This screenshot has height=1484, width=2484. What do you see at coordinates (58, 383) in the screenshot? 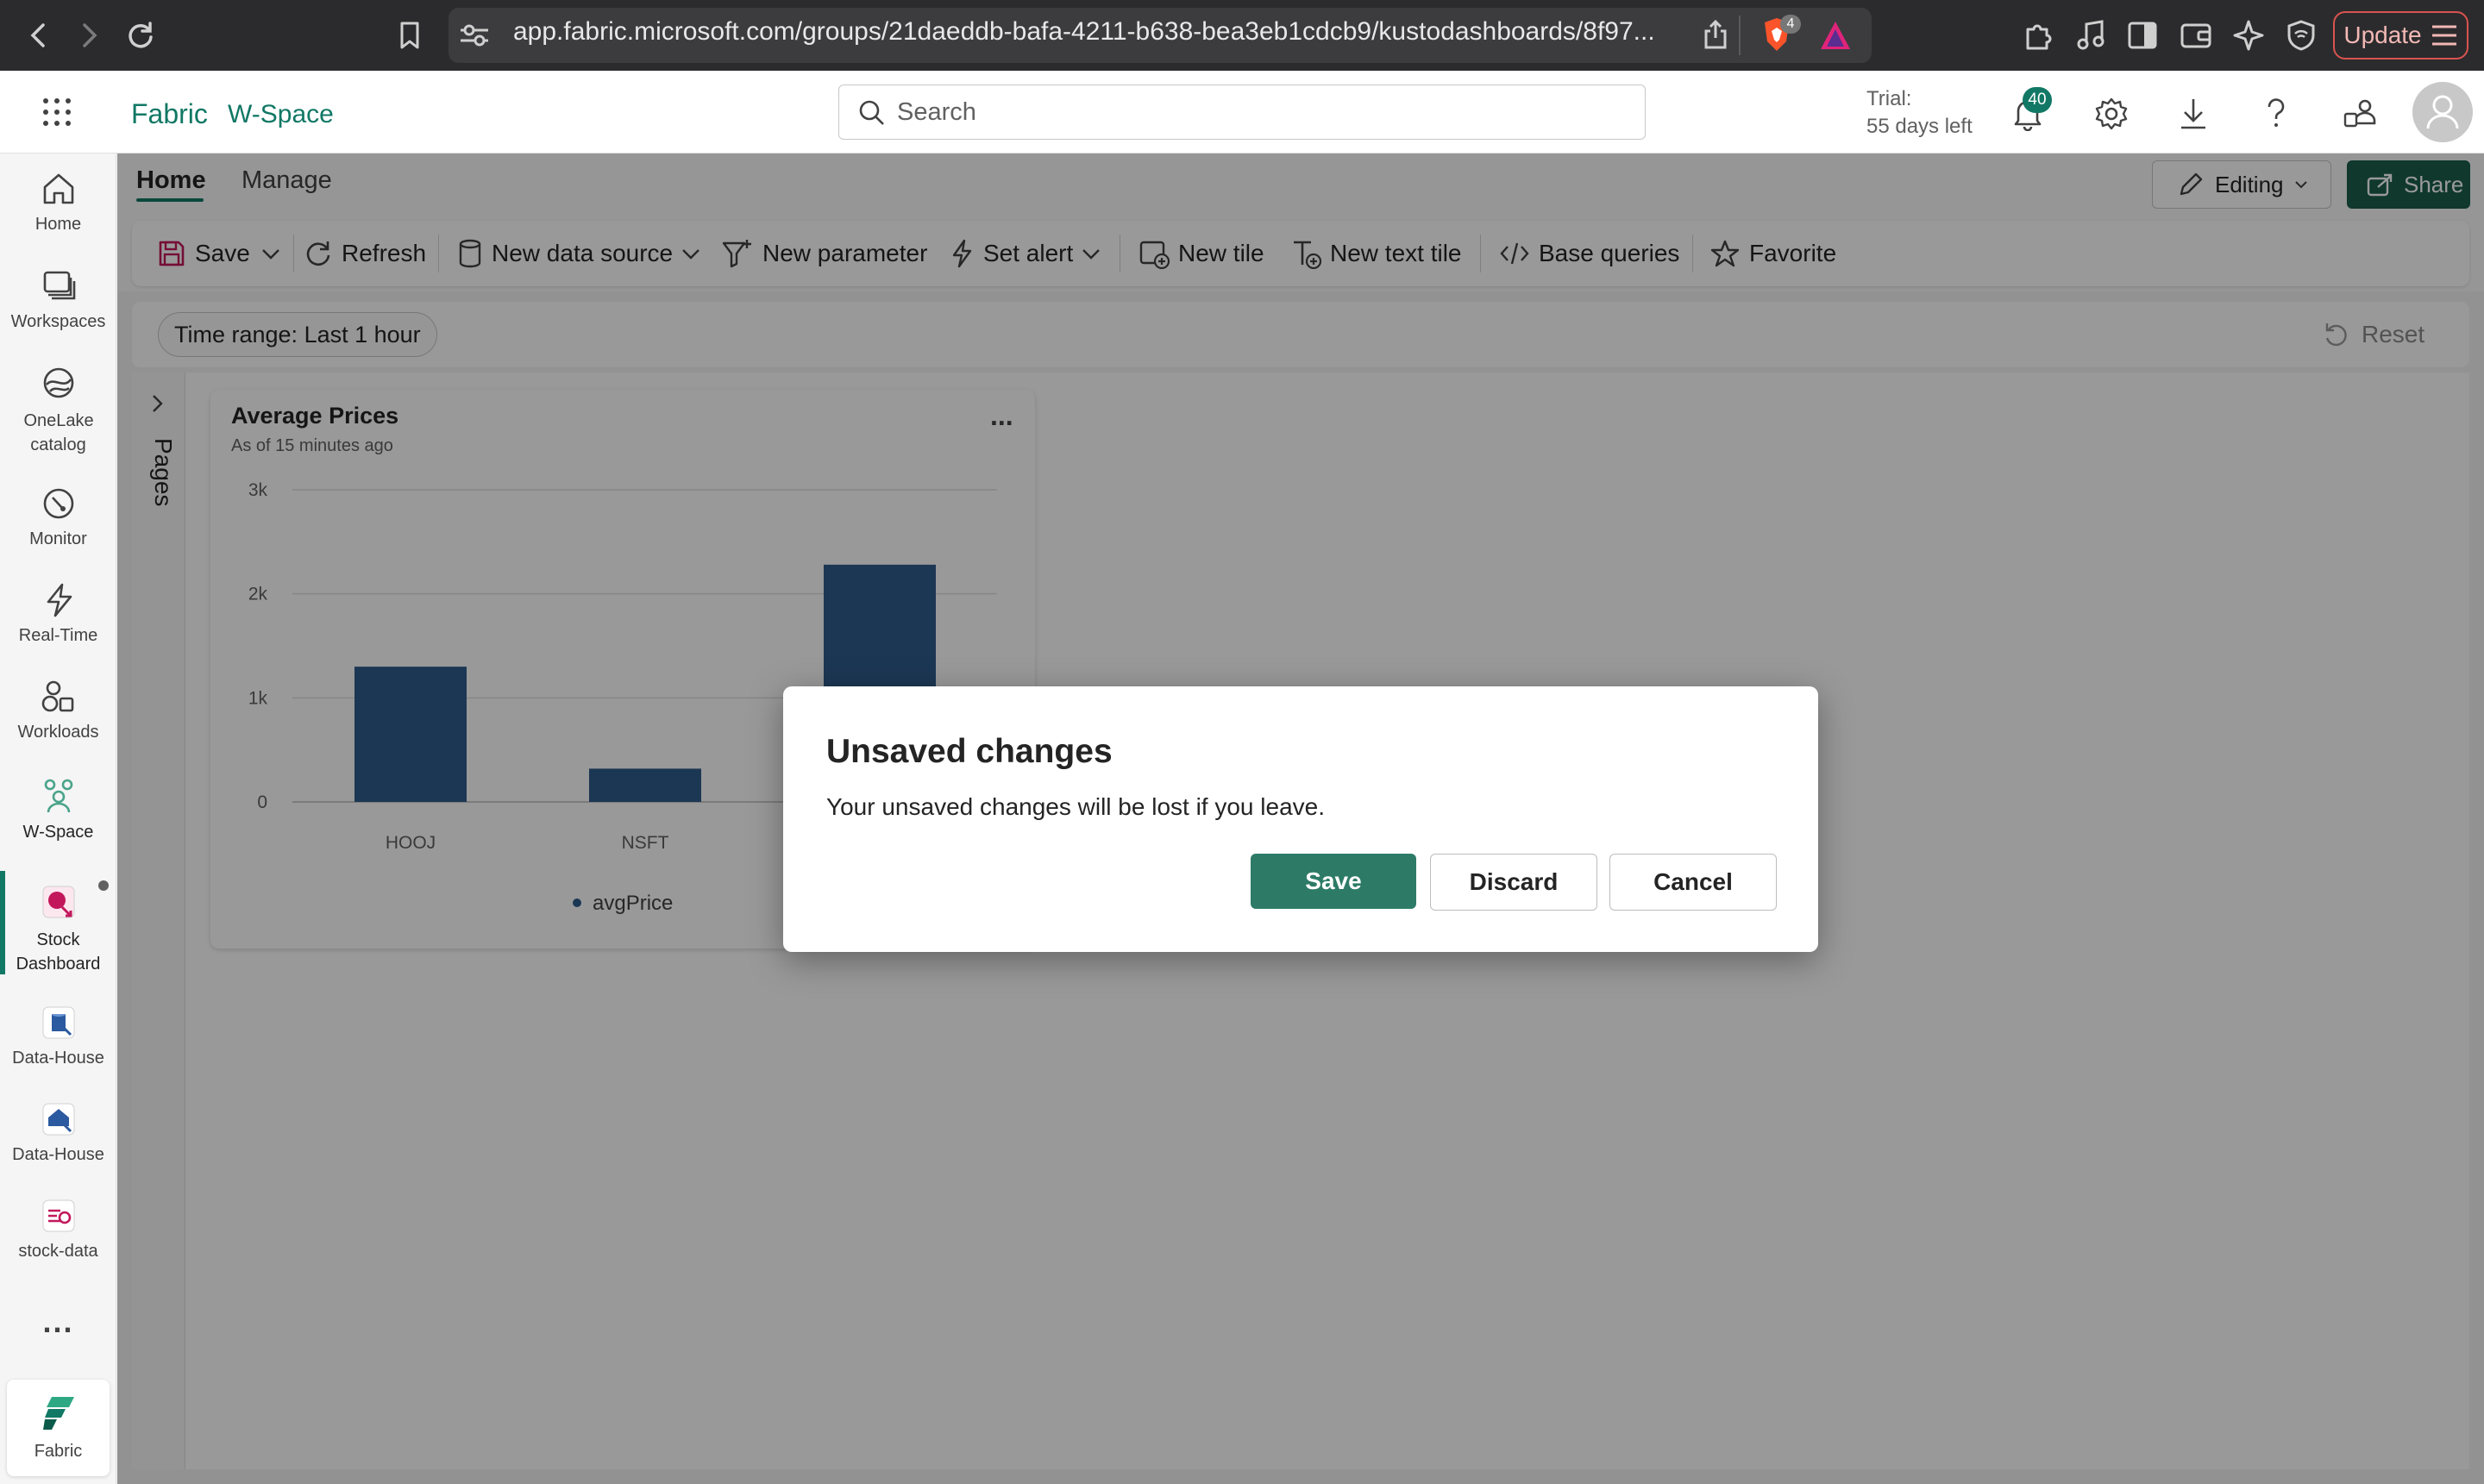
I see `onelake-icon` at bounding box center [58, 383].